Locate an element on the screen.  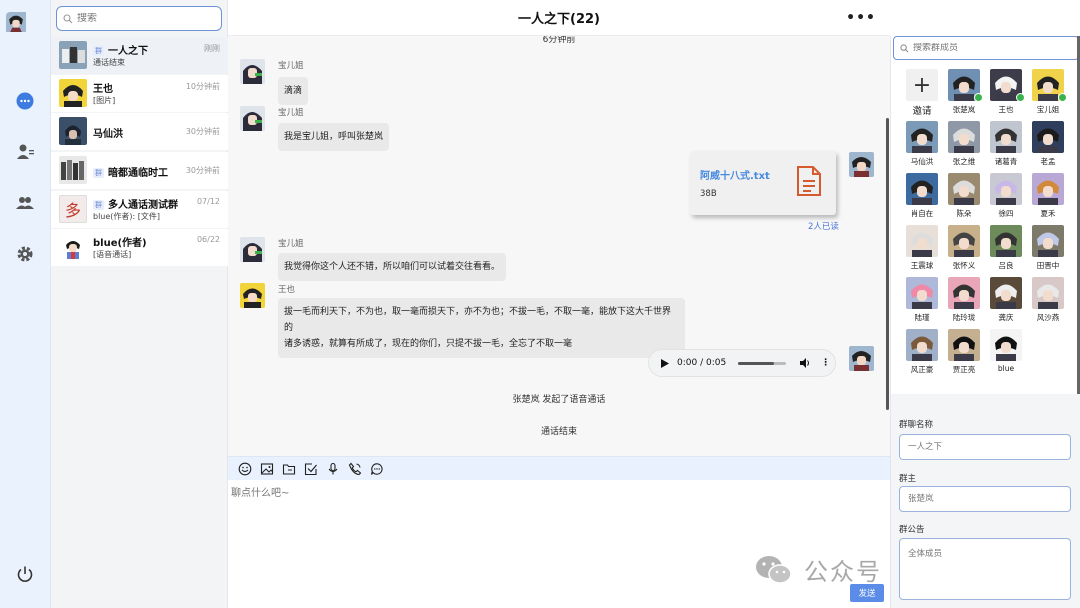
chat-icon is located at coordinates (25, 101).